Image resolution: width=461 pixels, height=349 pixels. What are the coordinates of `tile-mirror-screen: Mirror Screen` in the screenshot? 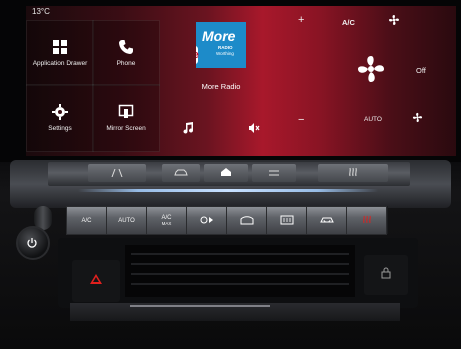 It's located at (126, 118).